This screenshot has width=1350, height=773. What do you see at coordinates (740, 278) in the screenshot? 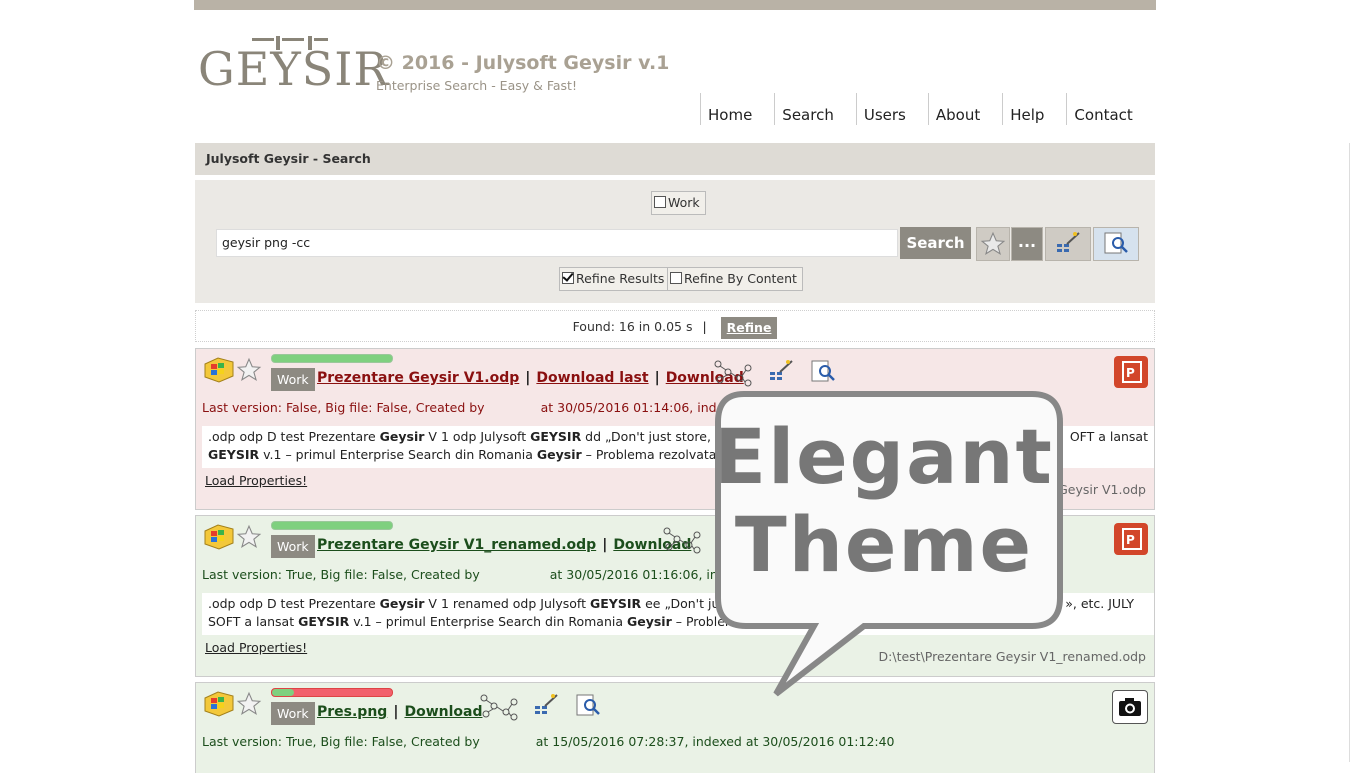
I see `refine-content-label: Refine By Content` at bounding box center [740, 278].